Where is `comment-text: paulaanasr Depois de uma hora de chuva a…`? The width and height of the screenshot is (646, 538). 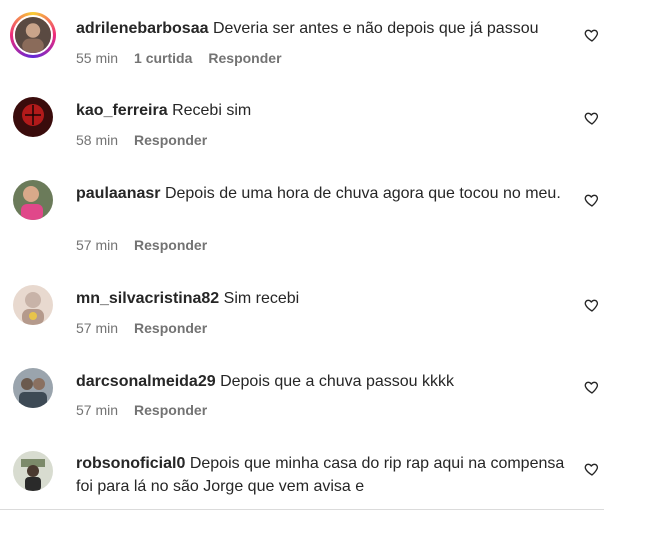
comment-text: paulaanasr Depois de uma hora de chuva a… is located at coordinates (326, 193).